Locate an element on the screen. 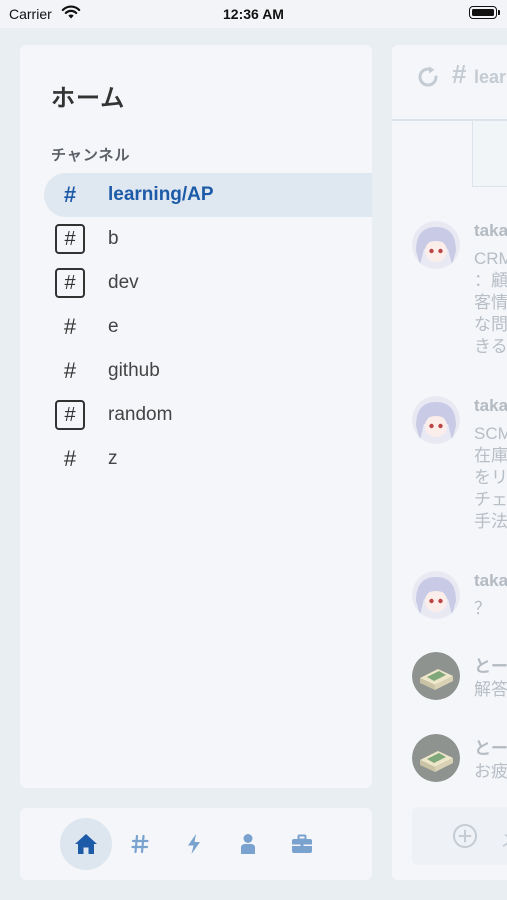  channel-item-z: # z is located at coordinates (208, 459).